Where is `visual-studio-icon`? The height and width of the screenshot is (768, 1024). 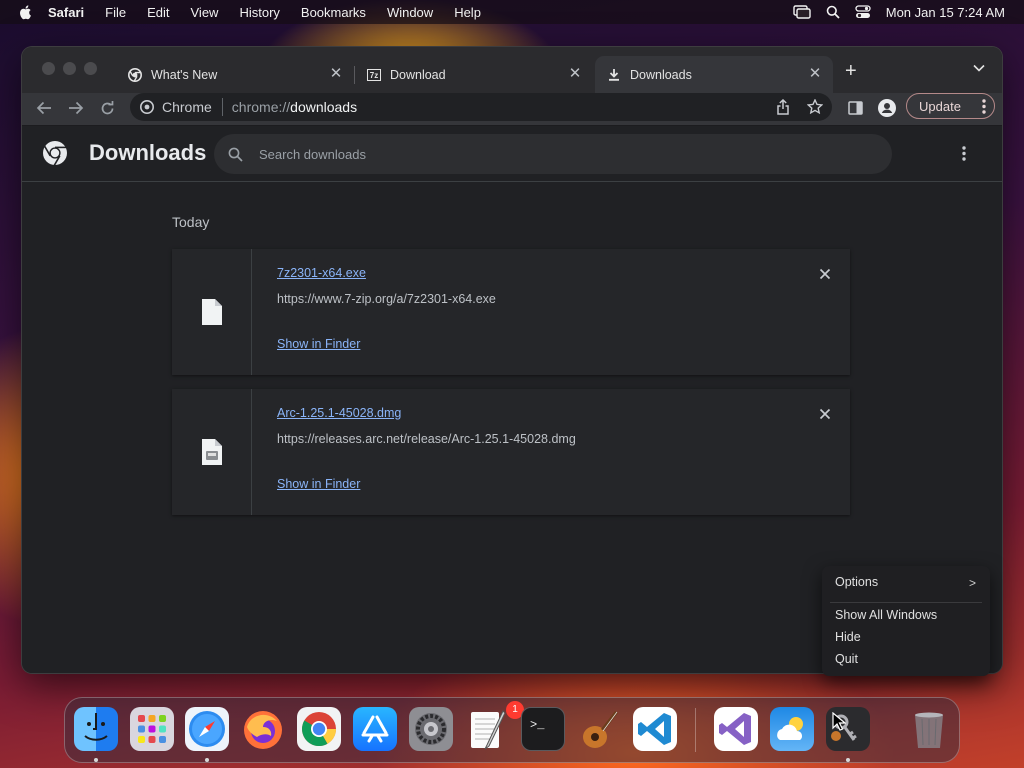
visual-studio-icon is located at coordinates (736, 729).